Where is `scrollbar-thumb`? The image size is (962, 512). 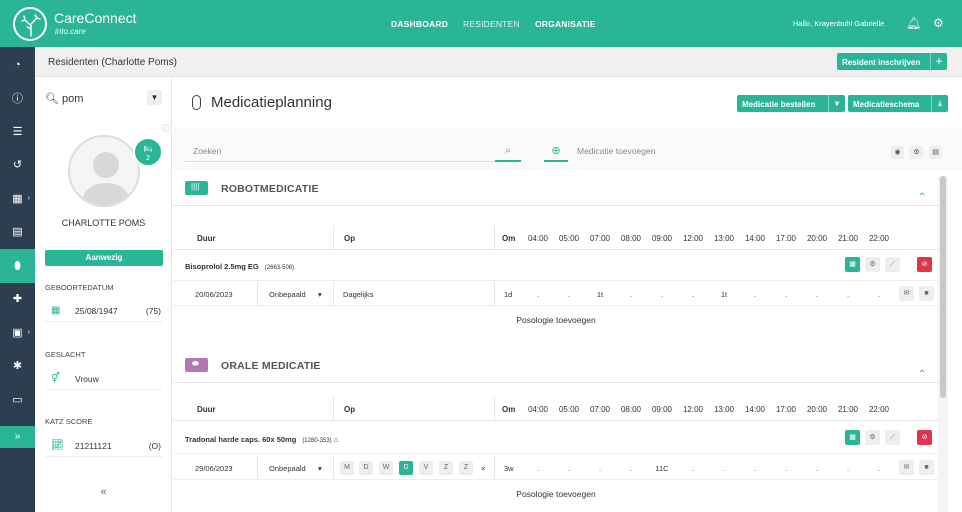 scrollbar-thumb is located at coordinates (943, 287).